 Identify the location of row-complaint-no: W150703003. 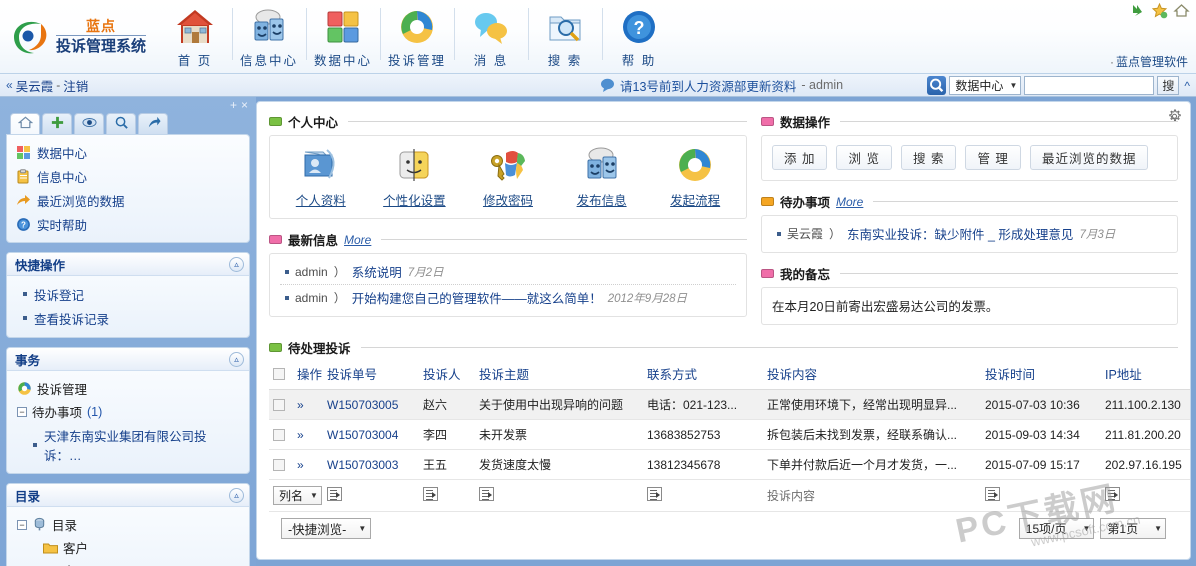
(371, 464).